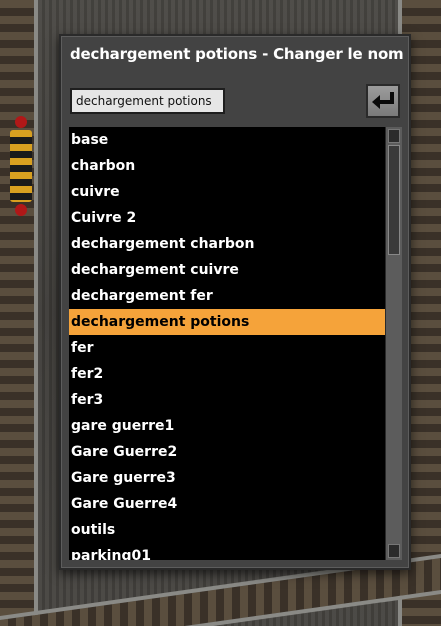 The width and height of the screenshot is (441, 626). I want to click on list-item: dechargement fer, so click(227, 296).